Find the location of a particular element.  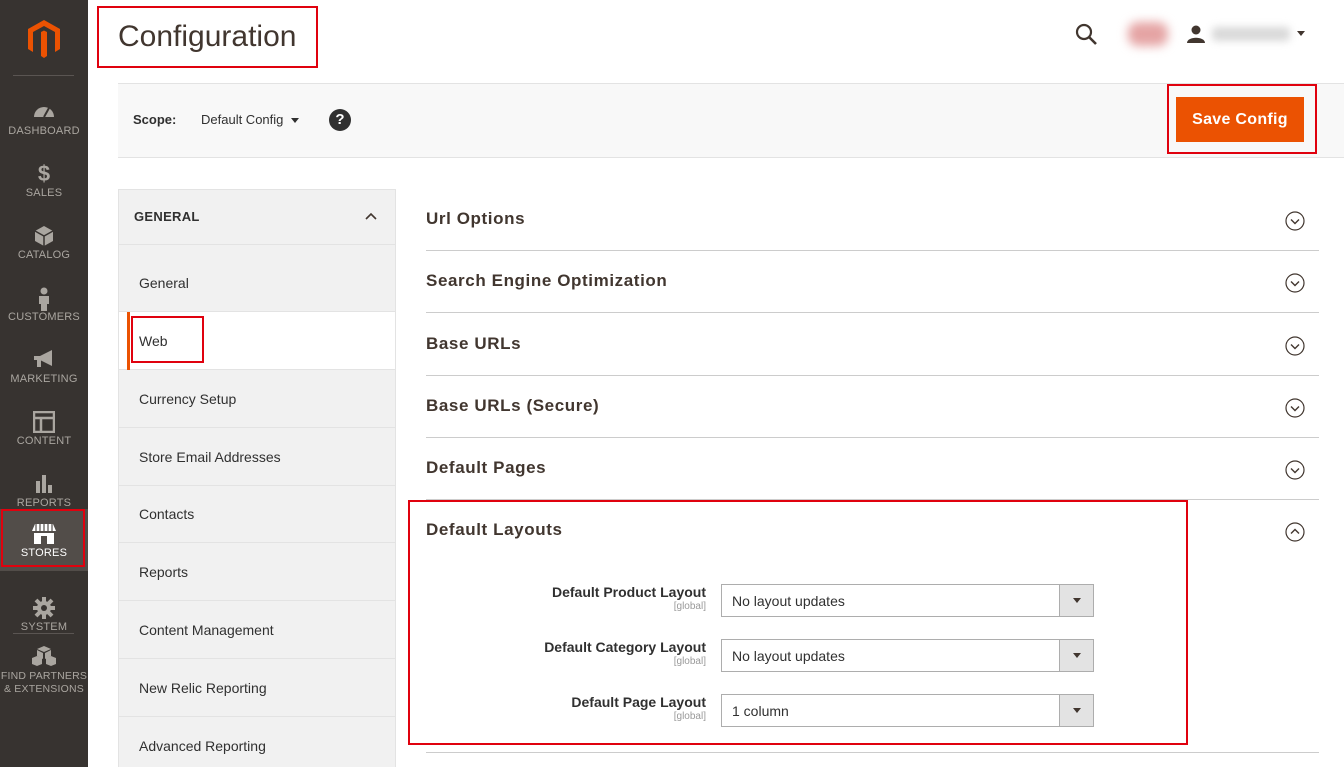

tab-new-relic-reporting: New Relic Reporting is located at coordinates (257, 688).